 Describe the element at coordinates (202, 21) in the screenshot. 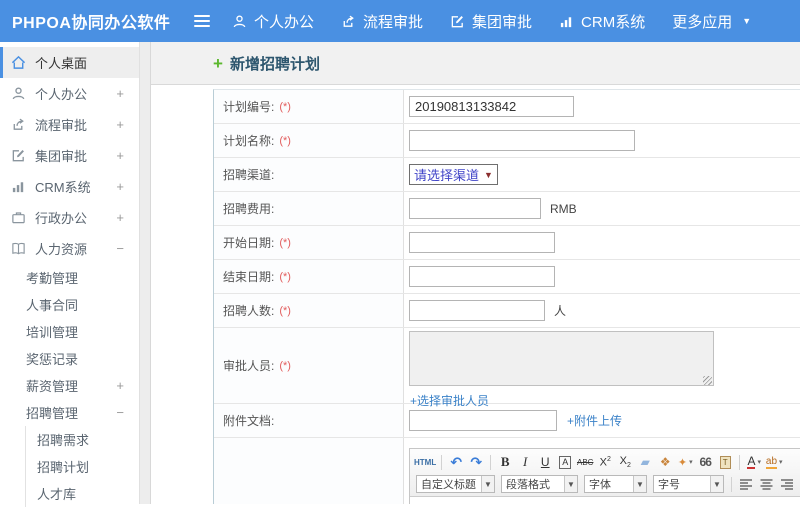

I see `menu-toggle-icon` at that location.